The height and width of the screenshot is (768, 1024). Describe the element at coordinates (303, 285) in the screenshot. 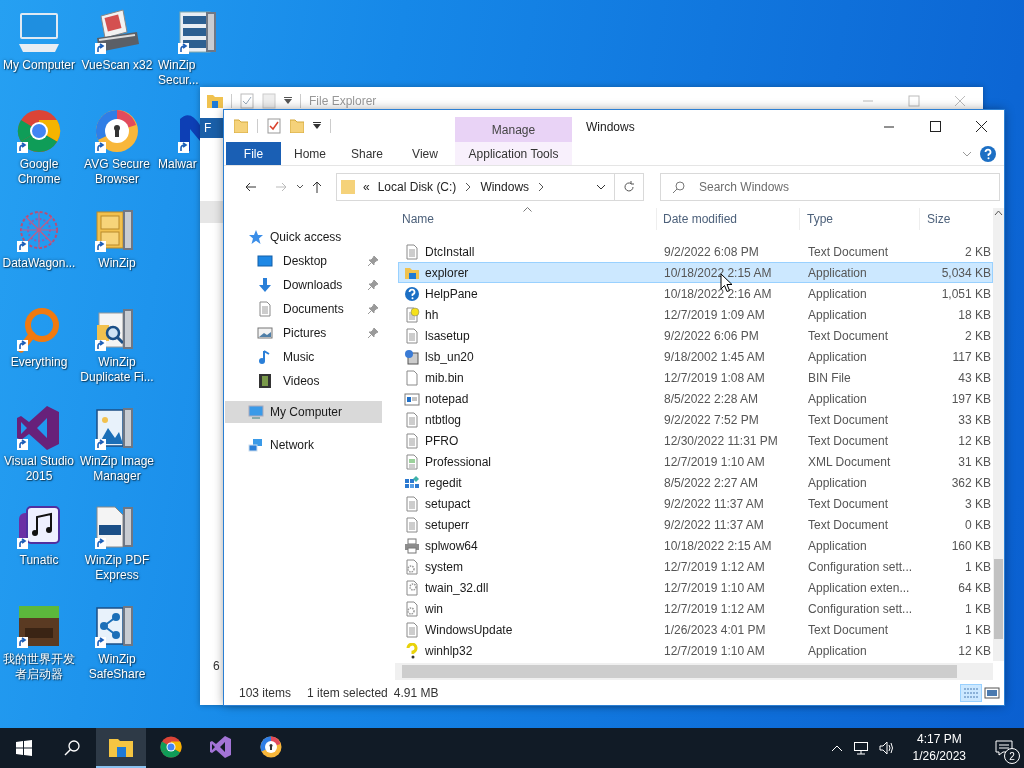

I see `nav-item: Downloads` at that location.